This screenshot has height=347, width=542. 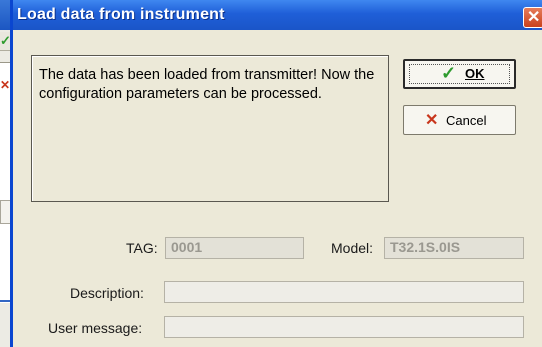 What do you see at coordinates (277, 15) in the screenshot?
I see `dialog-titlebar: Load data from instrument ✕` at bounding box center [277, 15].